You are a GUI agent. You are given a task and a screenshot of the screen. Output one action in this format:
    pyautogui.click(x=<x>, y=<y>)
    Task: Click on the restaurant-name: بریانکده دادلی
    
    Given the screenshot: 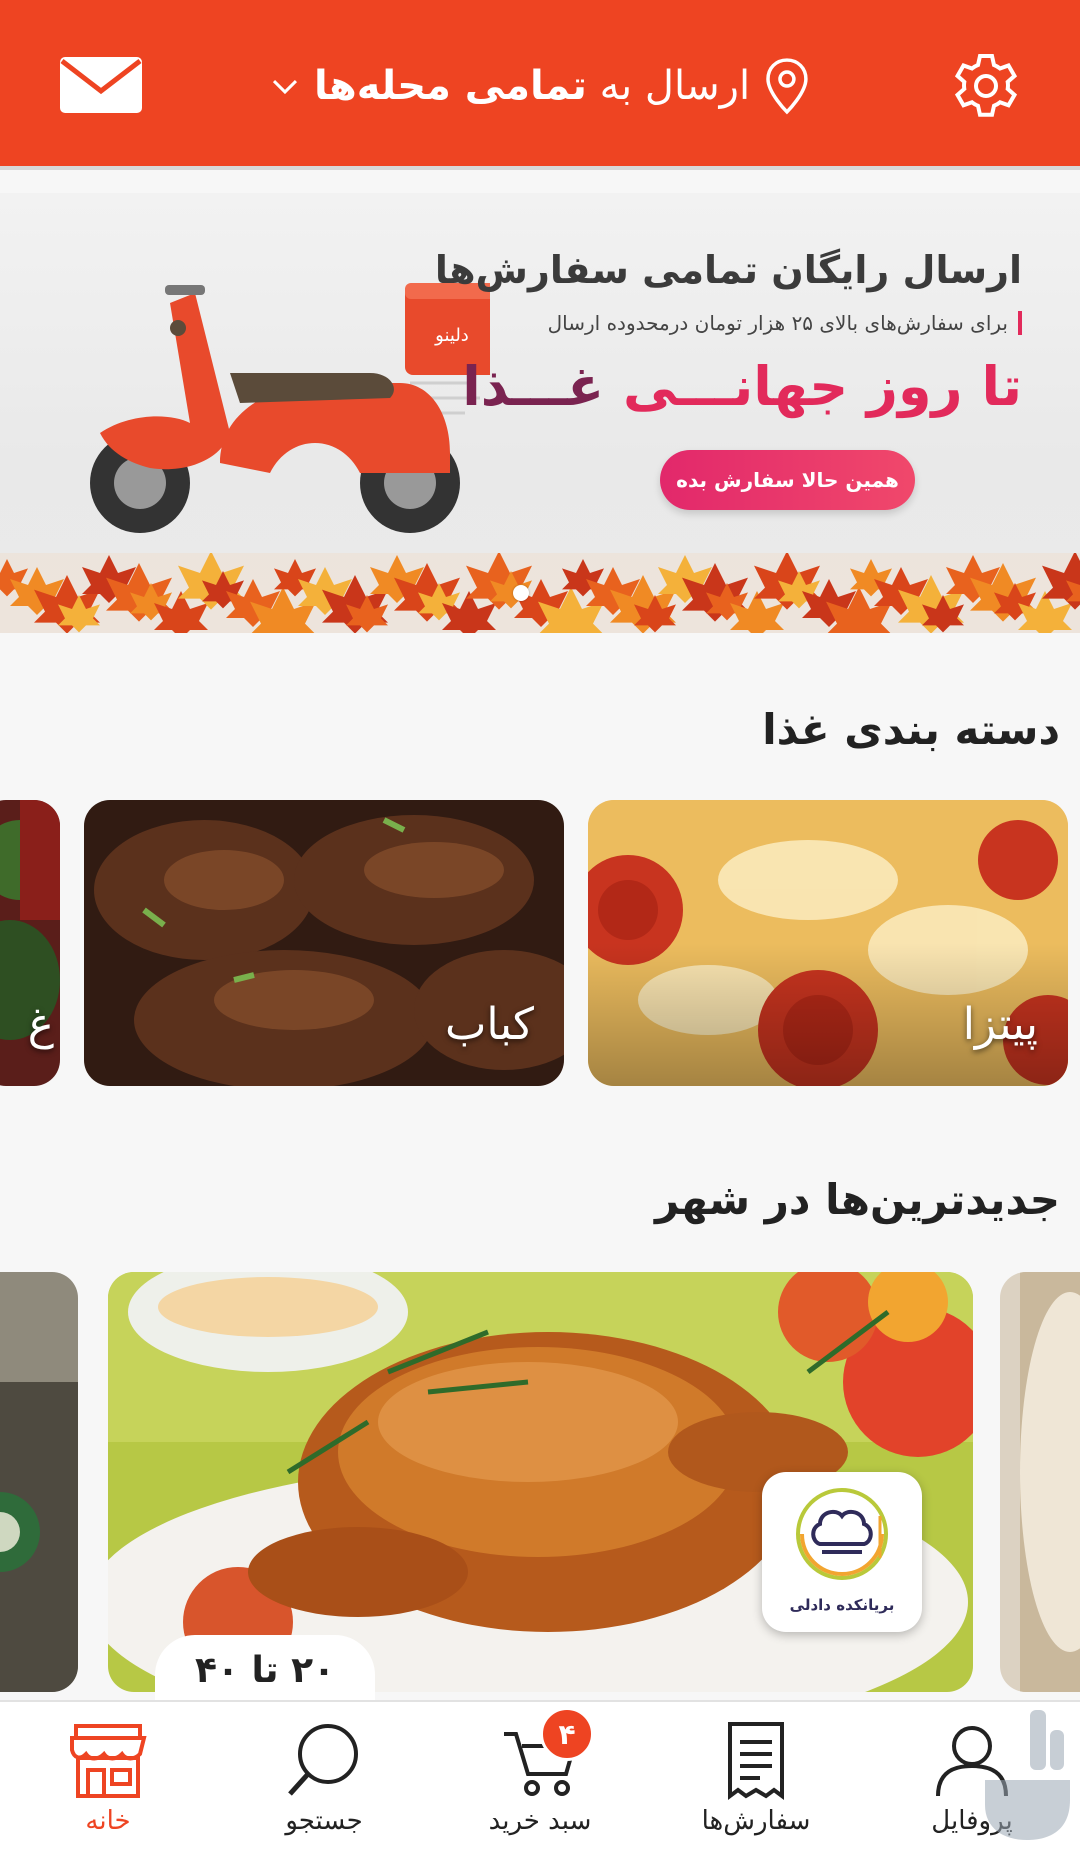 What is the action you would take?
    pyautogui.click(x=842, y=1605)
    